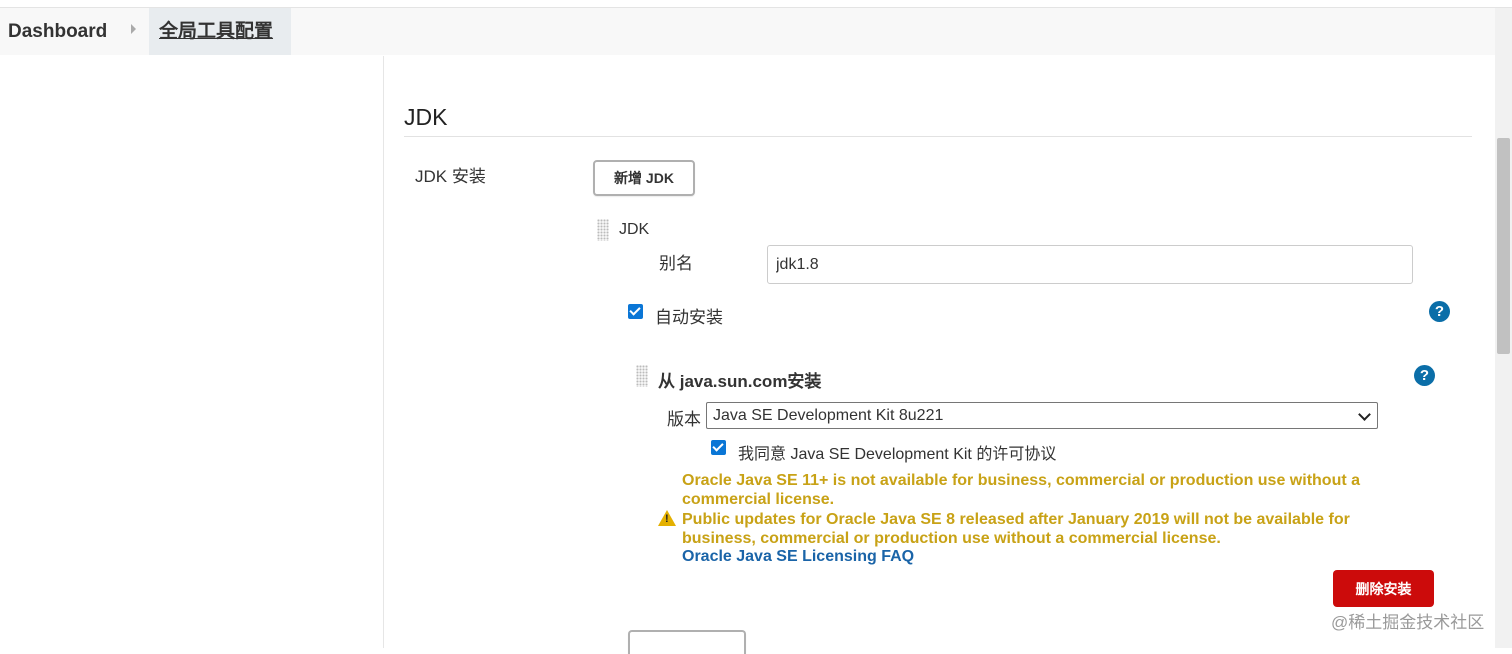 Image resolution: width=1512 pixels, height=654 pixels. I want to click on jdk-install-label: JDK 安装, so click(450, 176).